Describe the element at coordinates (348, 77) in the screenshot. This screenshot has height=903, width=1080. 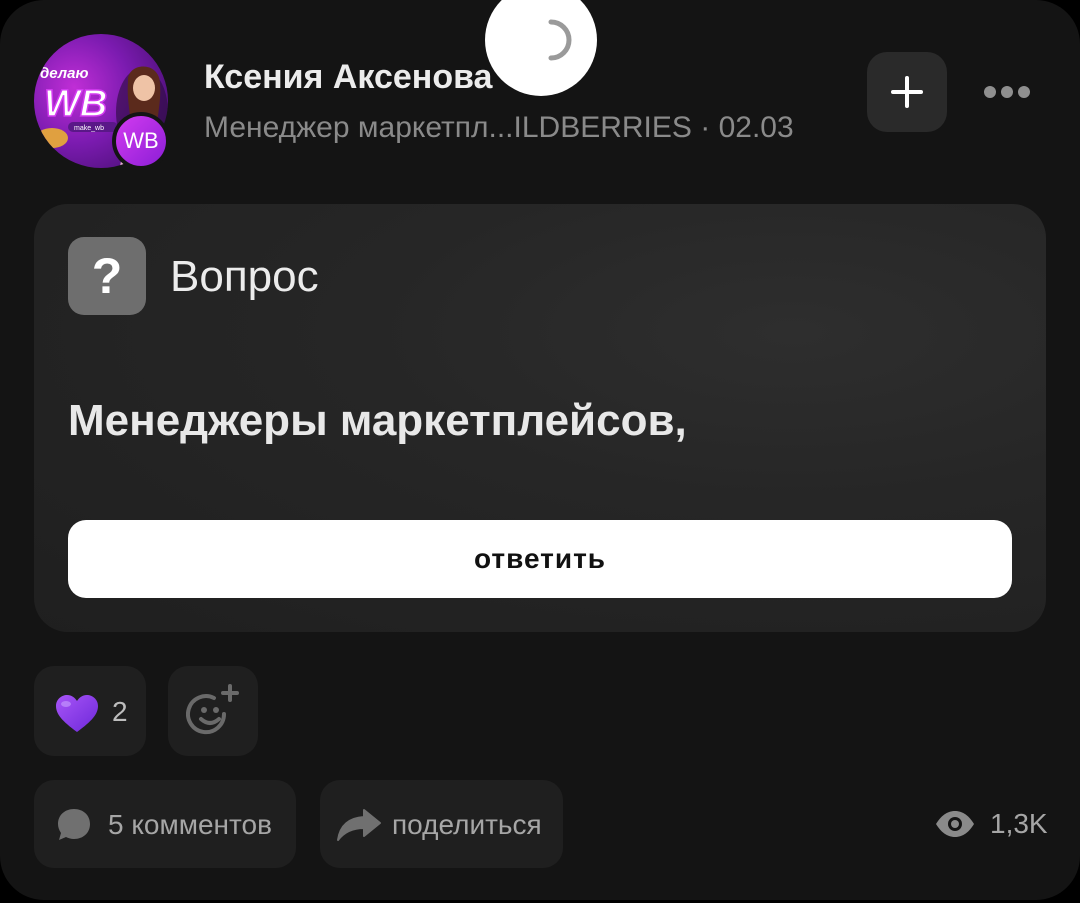
I see `author-name: Ксения Аксенова` at that location.